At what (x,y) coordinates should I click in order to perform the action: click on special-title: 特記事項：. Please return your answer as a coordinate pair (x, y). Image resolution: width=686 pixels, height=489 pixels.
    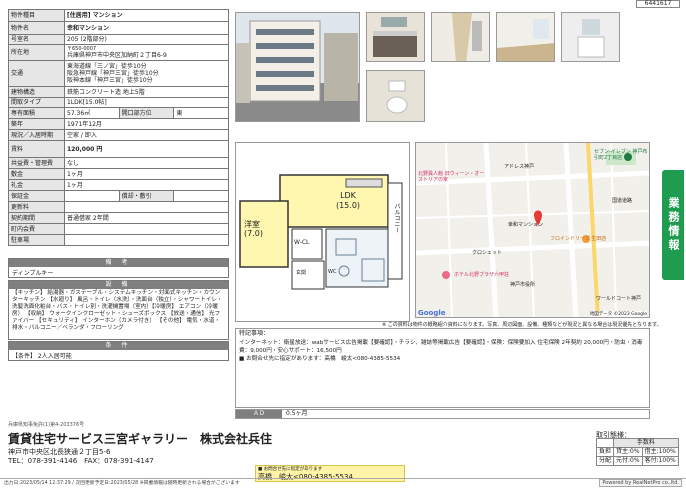
    Looking at the image, I should click on (254, 333).